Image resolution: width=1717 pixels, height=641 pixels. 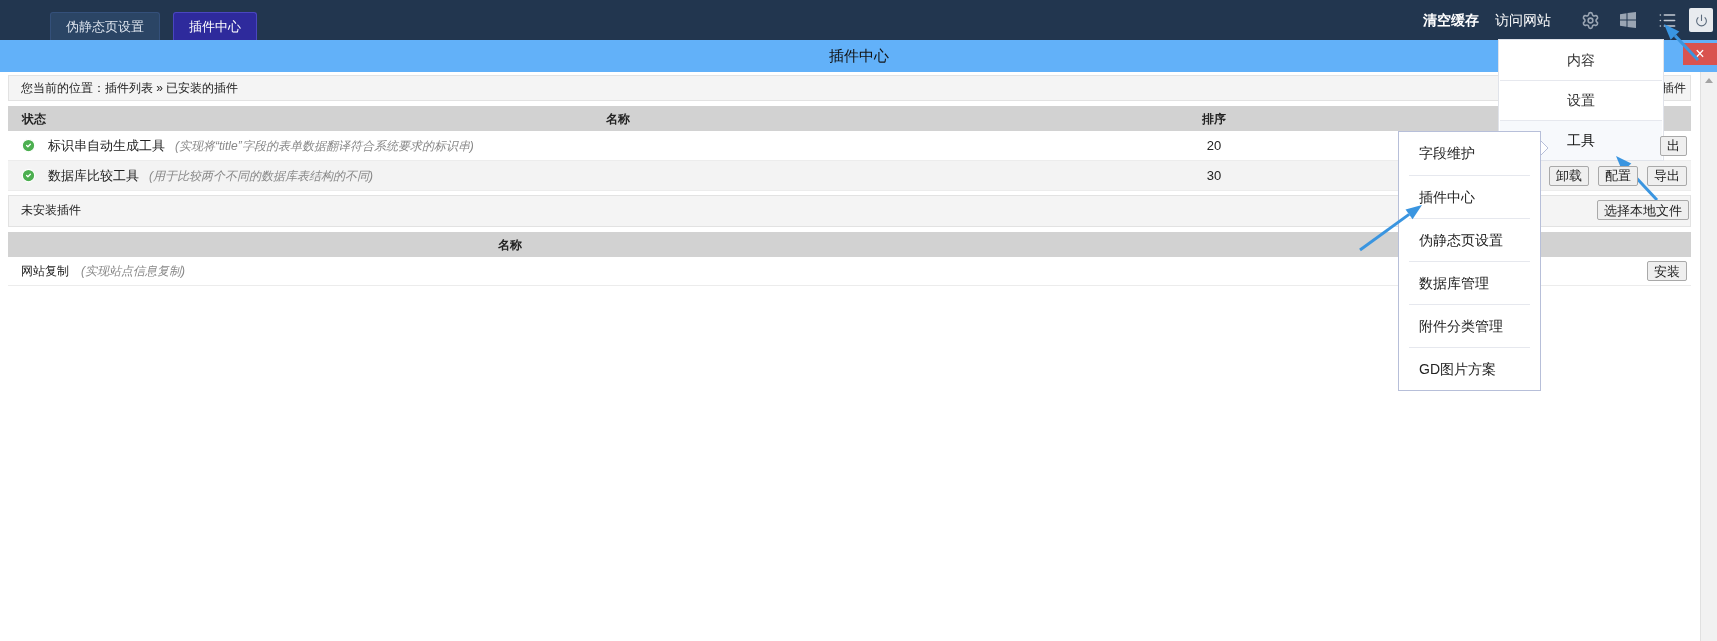 I want to click on column-header: 状态, so click(x=33, y=119).